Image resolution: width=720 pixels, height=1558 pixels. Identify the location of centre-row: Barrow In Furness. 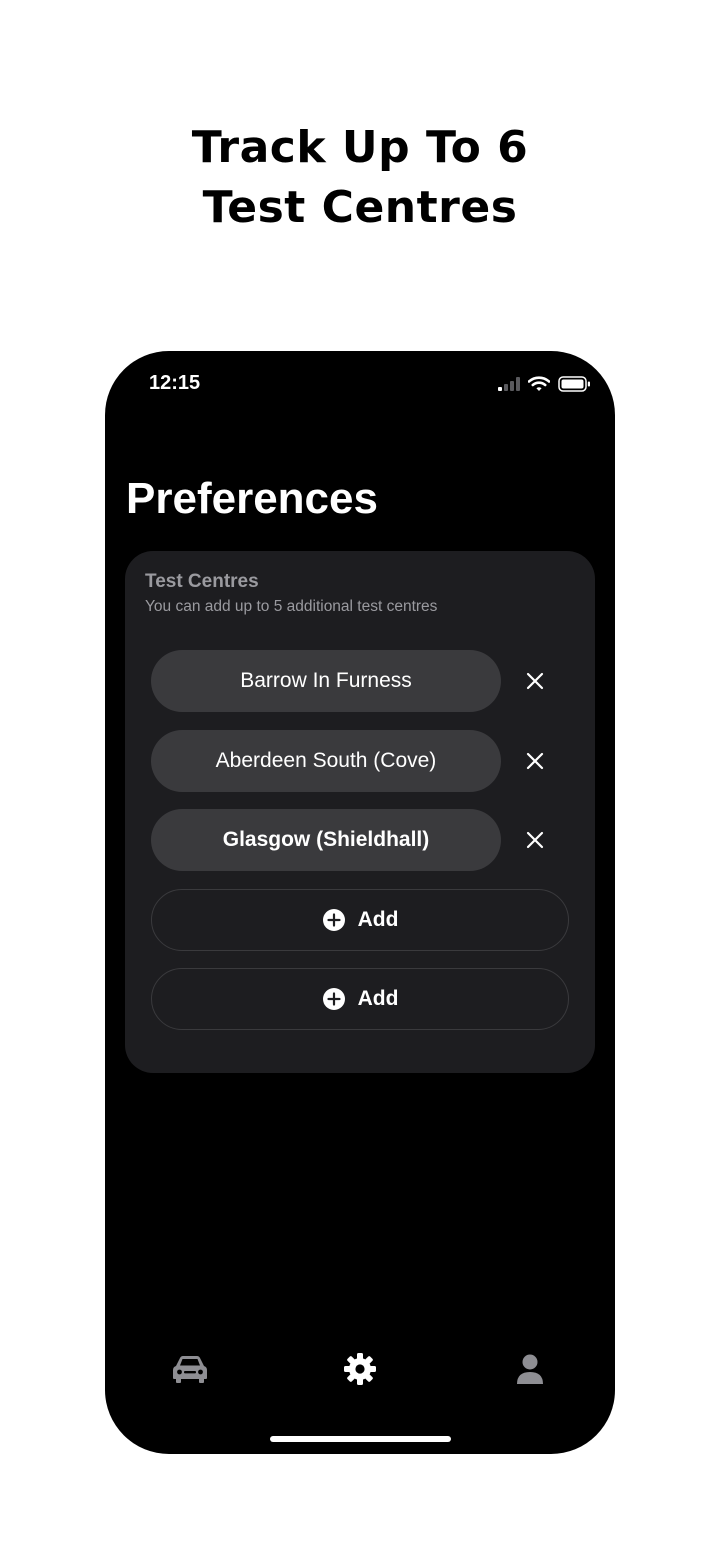
(371, 681).